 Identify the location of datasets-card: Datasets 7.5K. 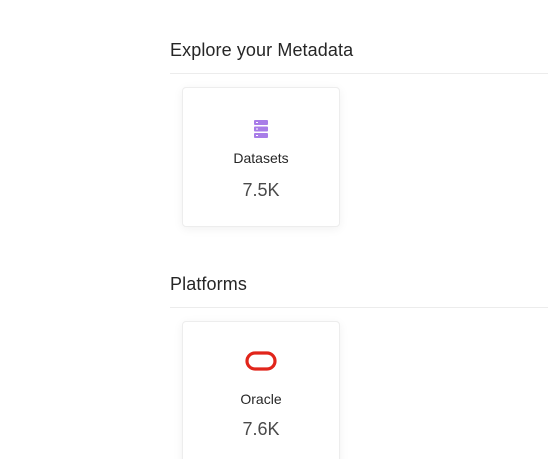
(261, 157).